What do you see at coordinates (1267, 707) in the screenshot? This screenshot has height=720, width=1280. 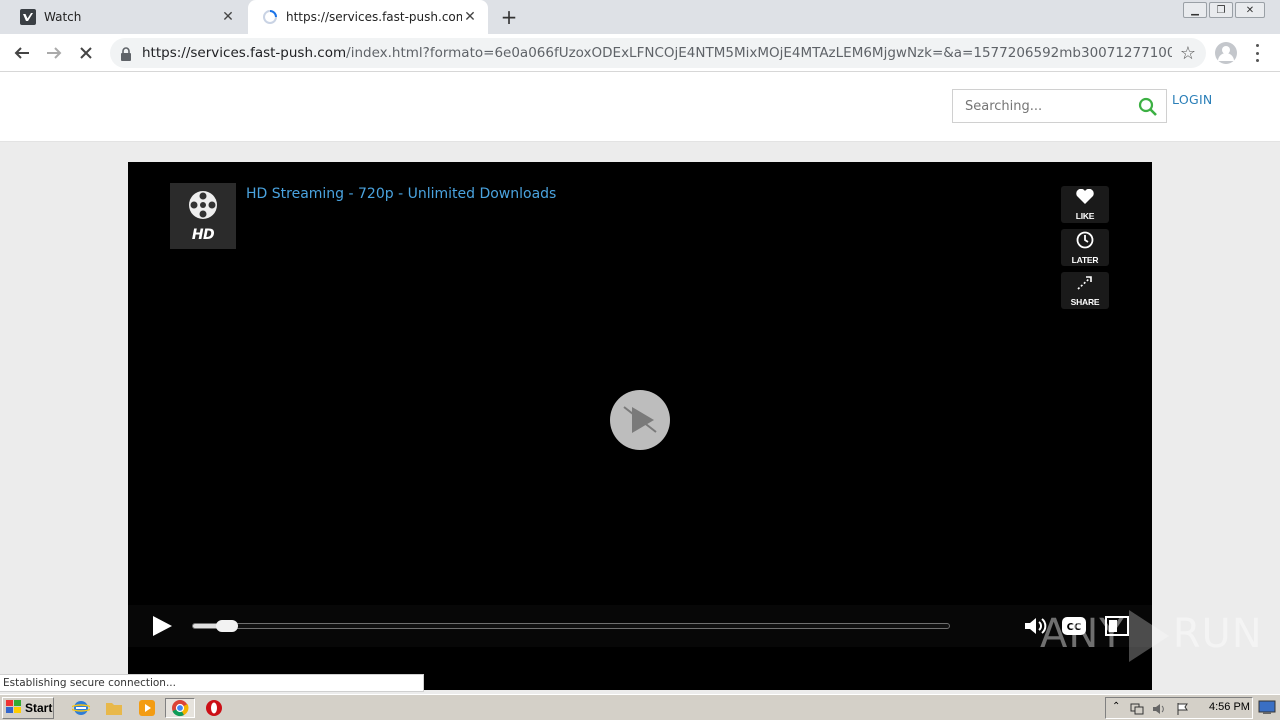 I see `show-desktop-icon` at bounding box center [1267, 707].